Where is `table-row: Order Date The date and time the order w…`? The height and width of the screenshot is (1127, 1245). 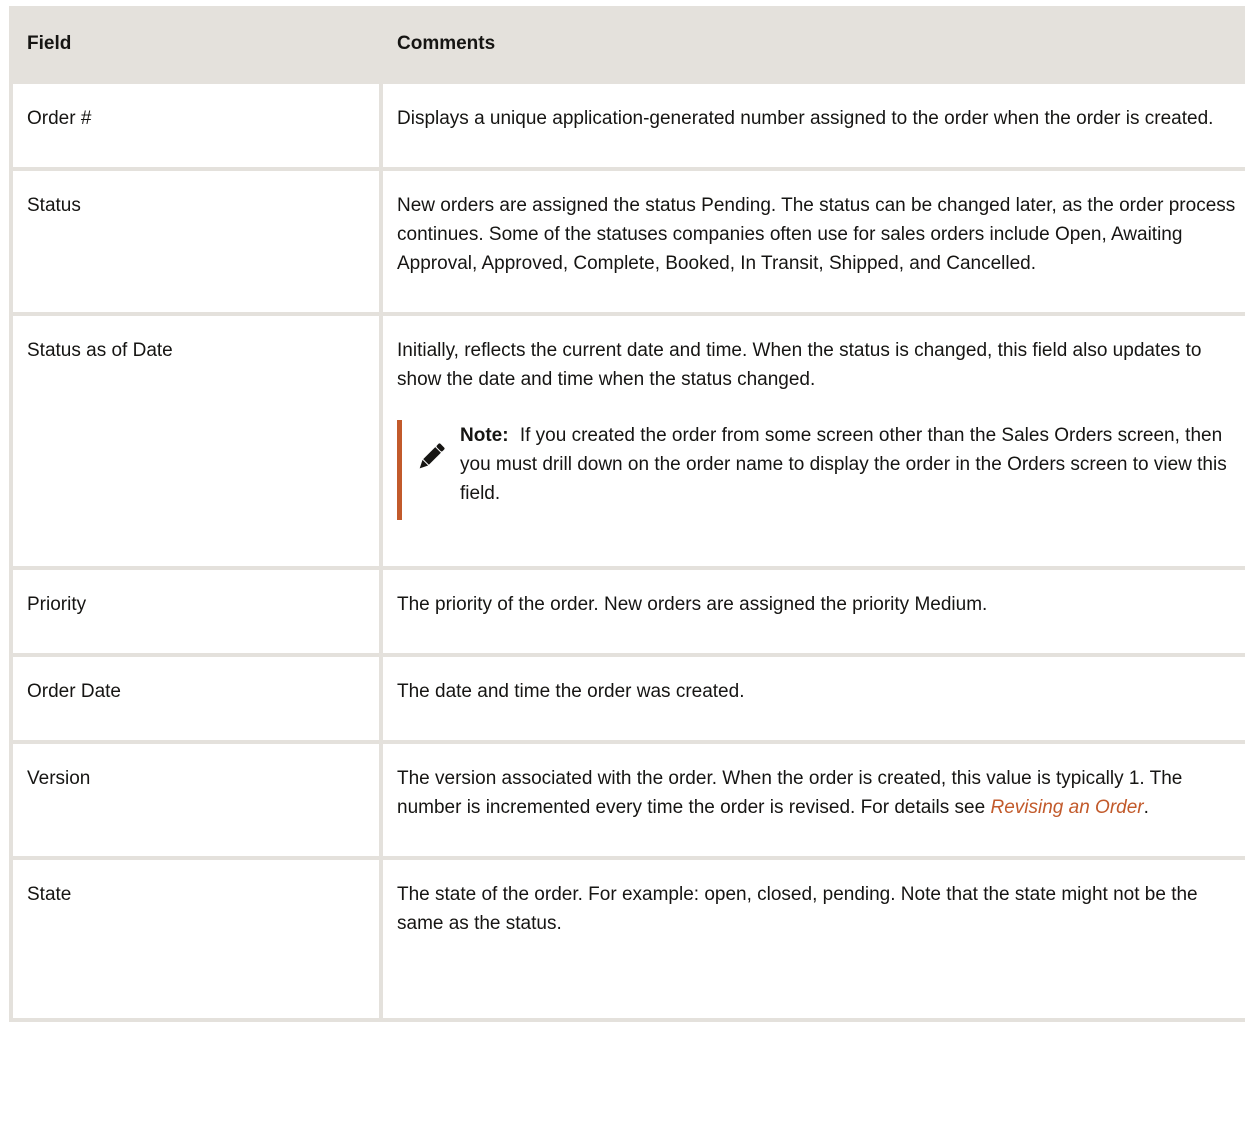 table-row: Order Date The date and time the order w… is located at coordinates (627, 699).